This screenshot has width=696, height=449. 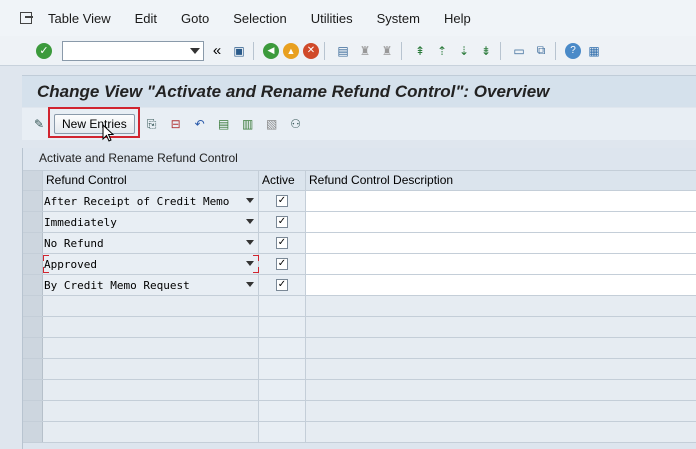 I want to click on column-header-refund-control: Refund Control, so click(x=151, y=180).